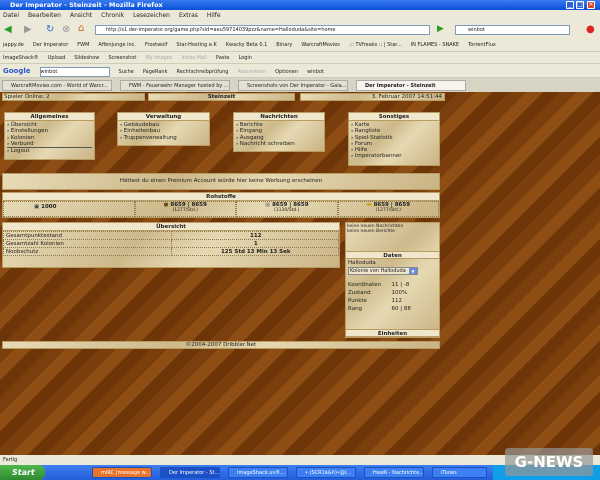  Describe the element at coordinates (392, 255) in the screenshot. I see `daten-title: Daten` at that location.